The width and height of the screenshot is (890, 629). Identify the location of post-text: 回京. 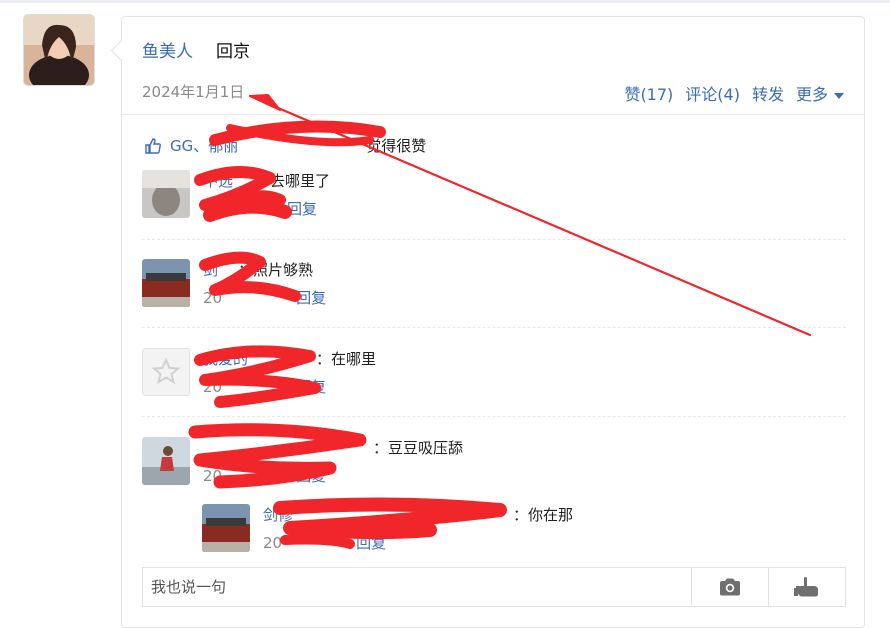
(233, 52).